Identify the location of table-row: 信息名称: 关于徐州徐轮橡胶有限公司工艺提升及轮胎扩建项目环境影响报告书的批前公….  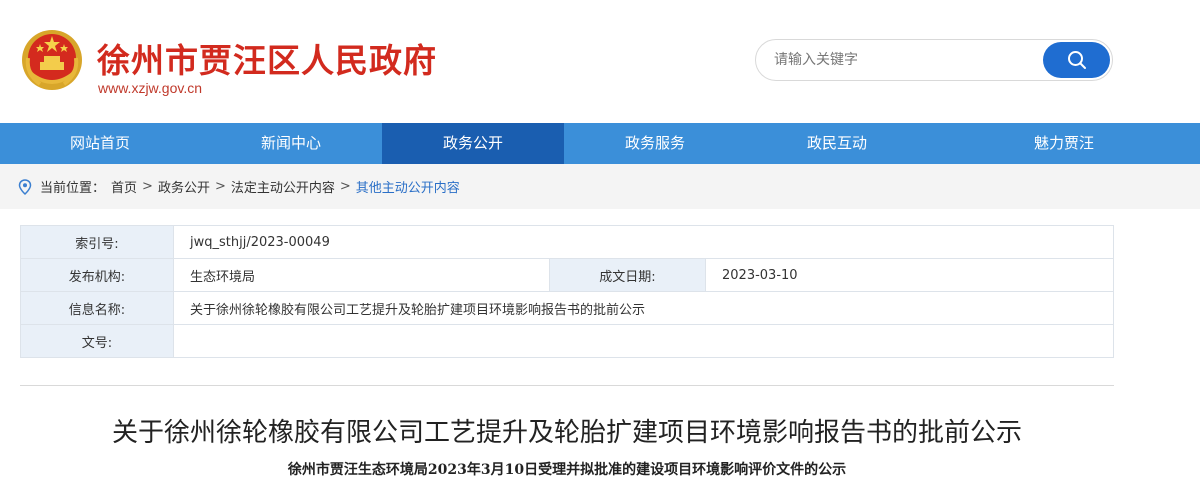
(567, 308).